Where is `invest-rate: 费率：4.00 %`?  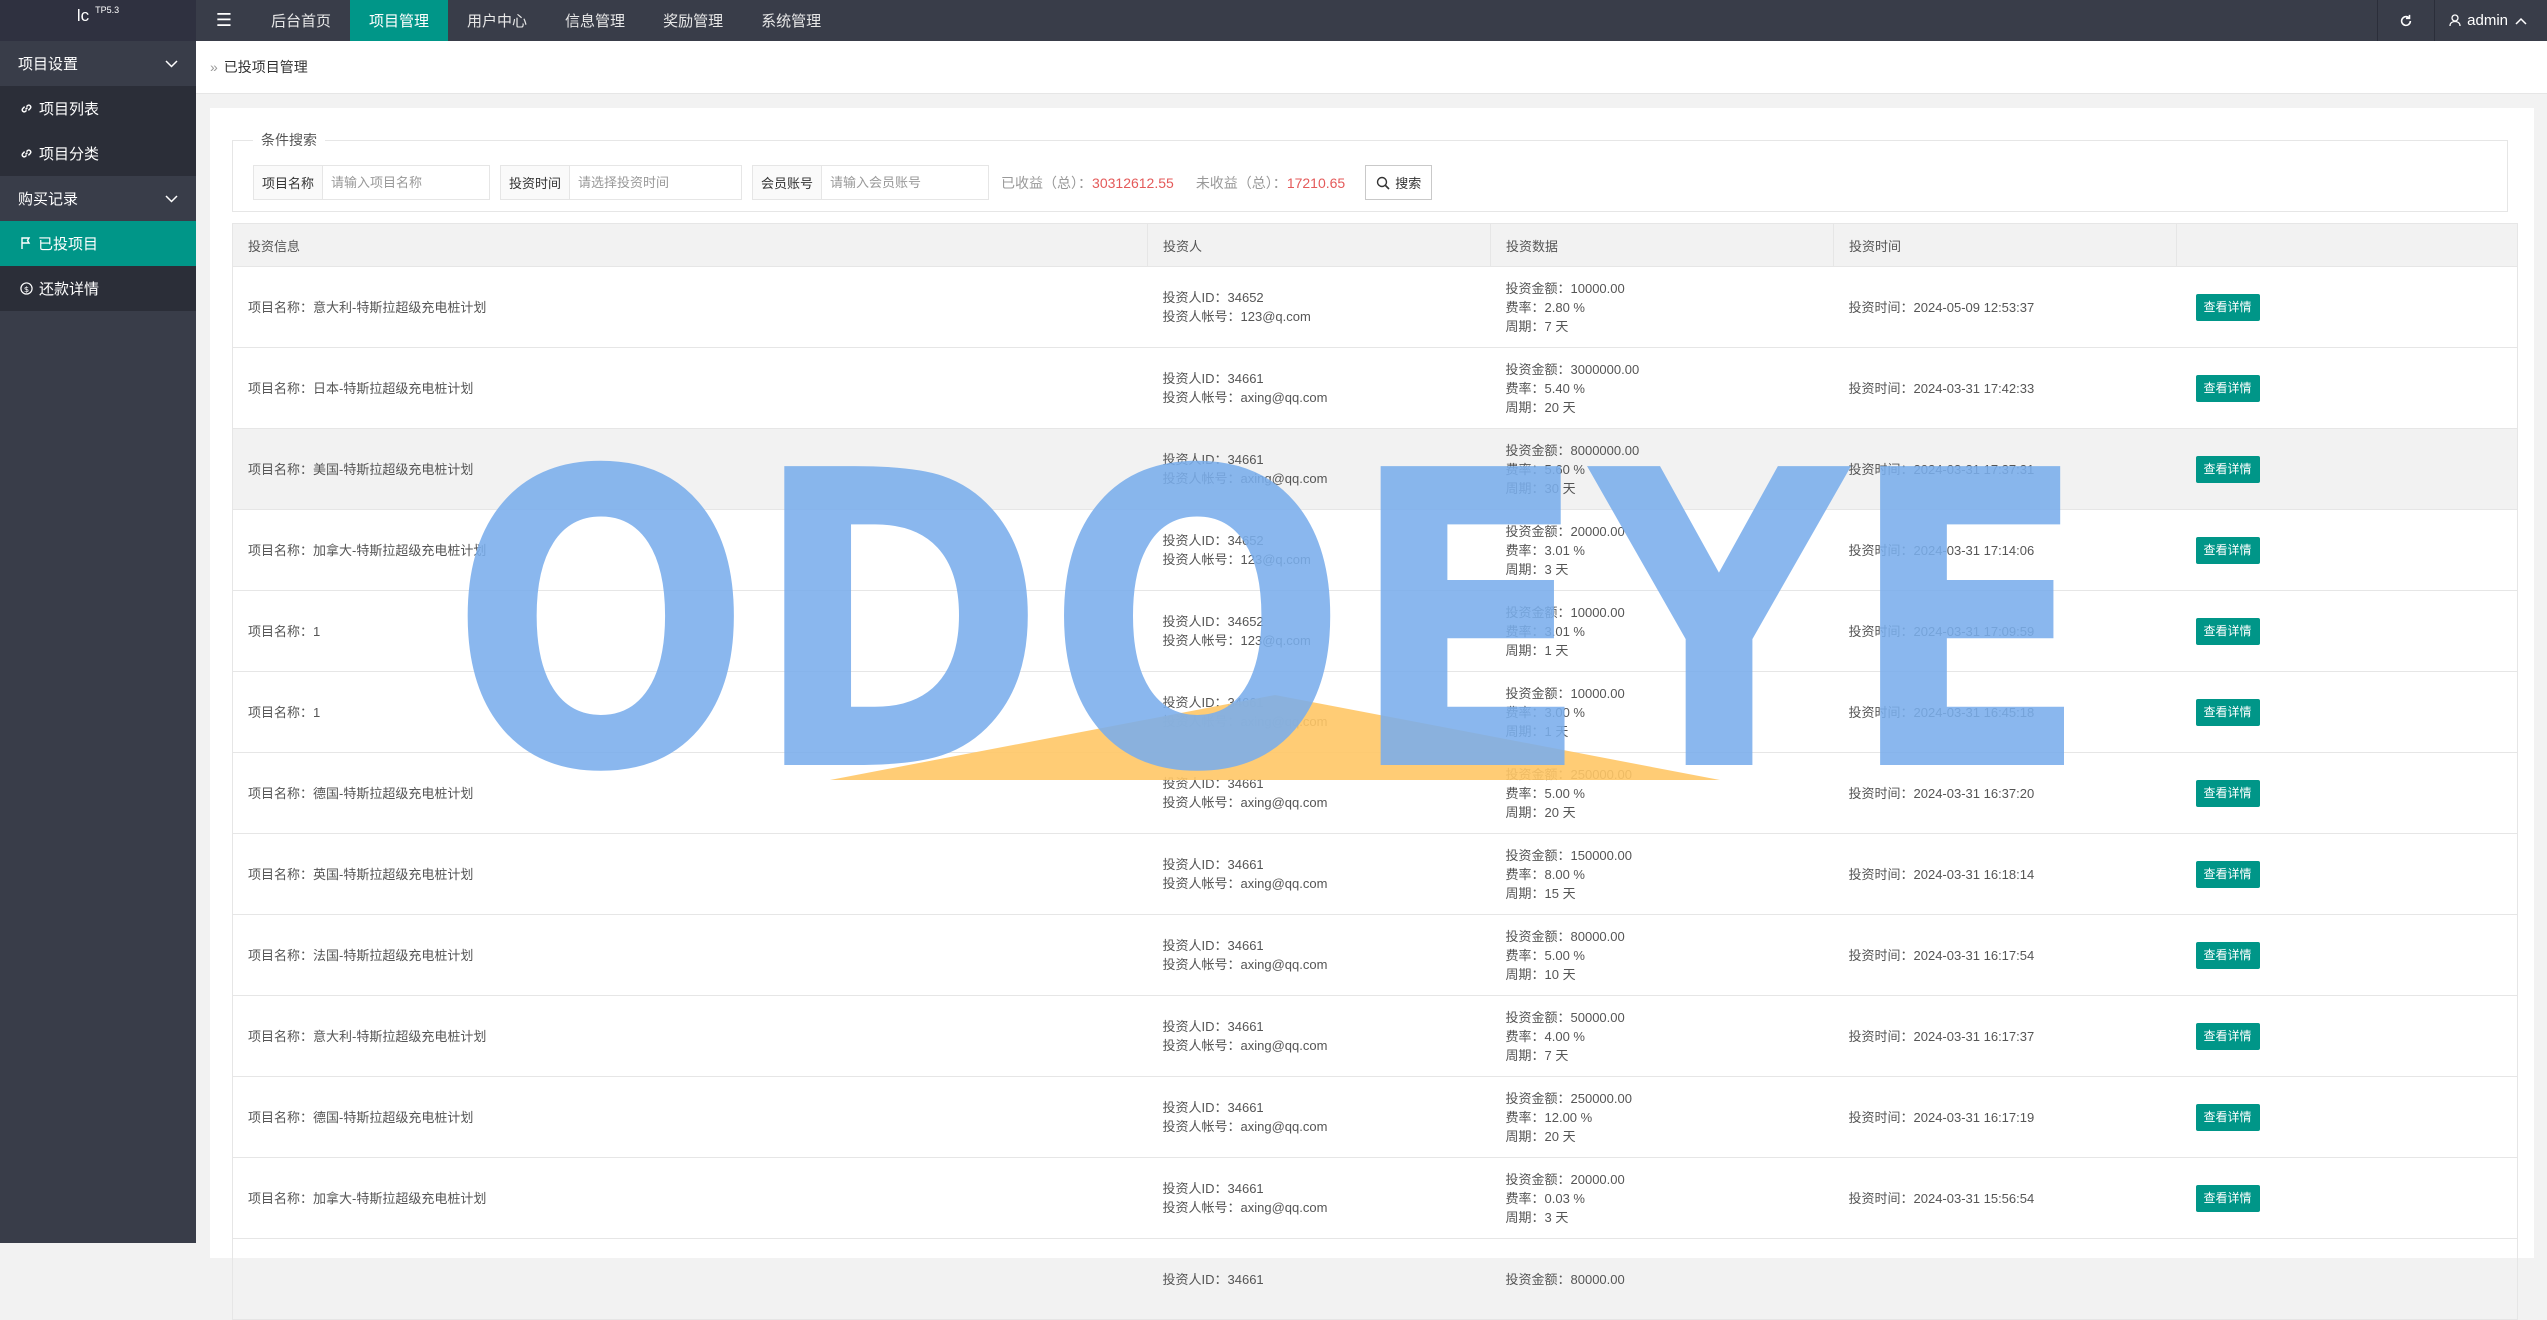 invest-rate: 费率：4.00 % is located at coordinates (1545, 1036).